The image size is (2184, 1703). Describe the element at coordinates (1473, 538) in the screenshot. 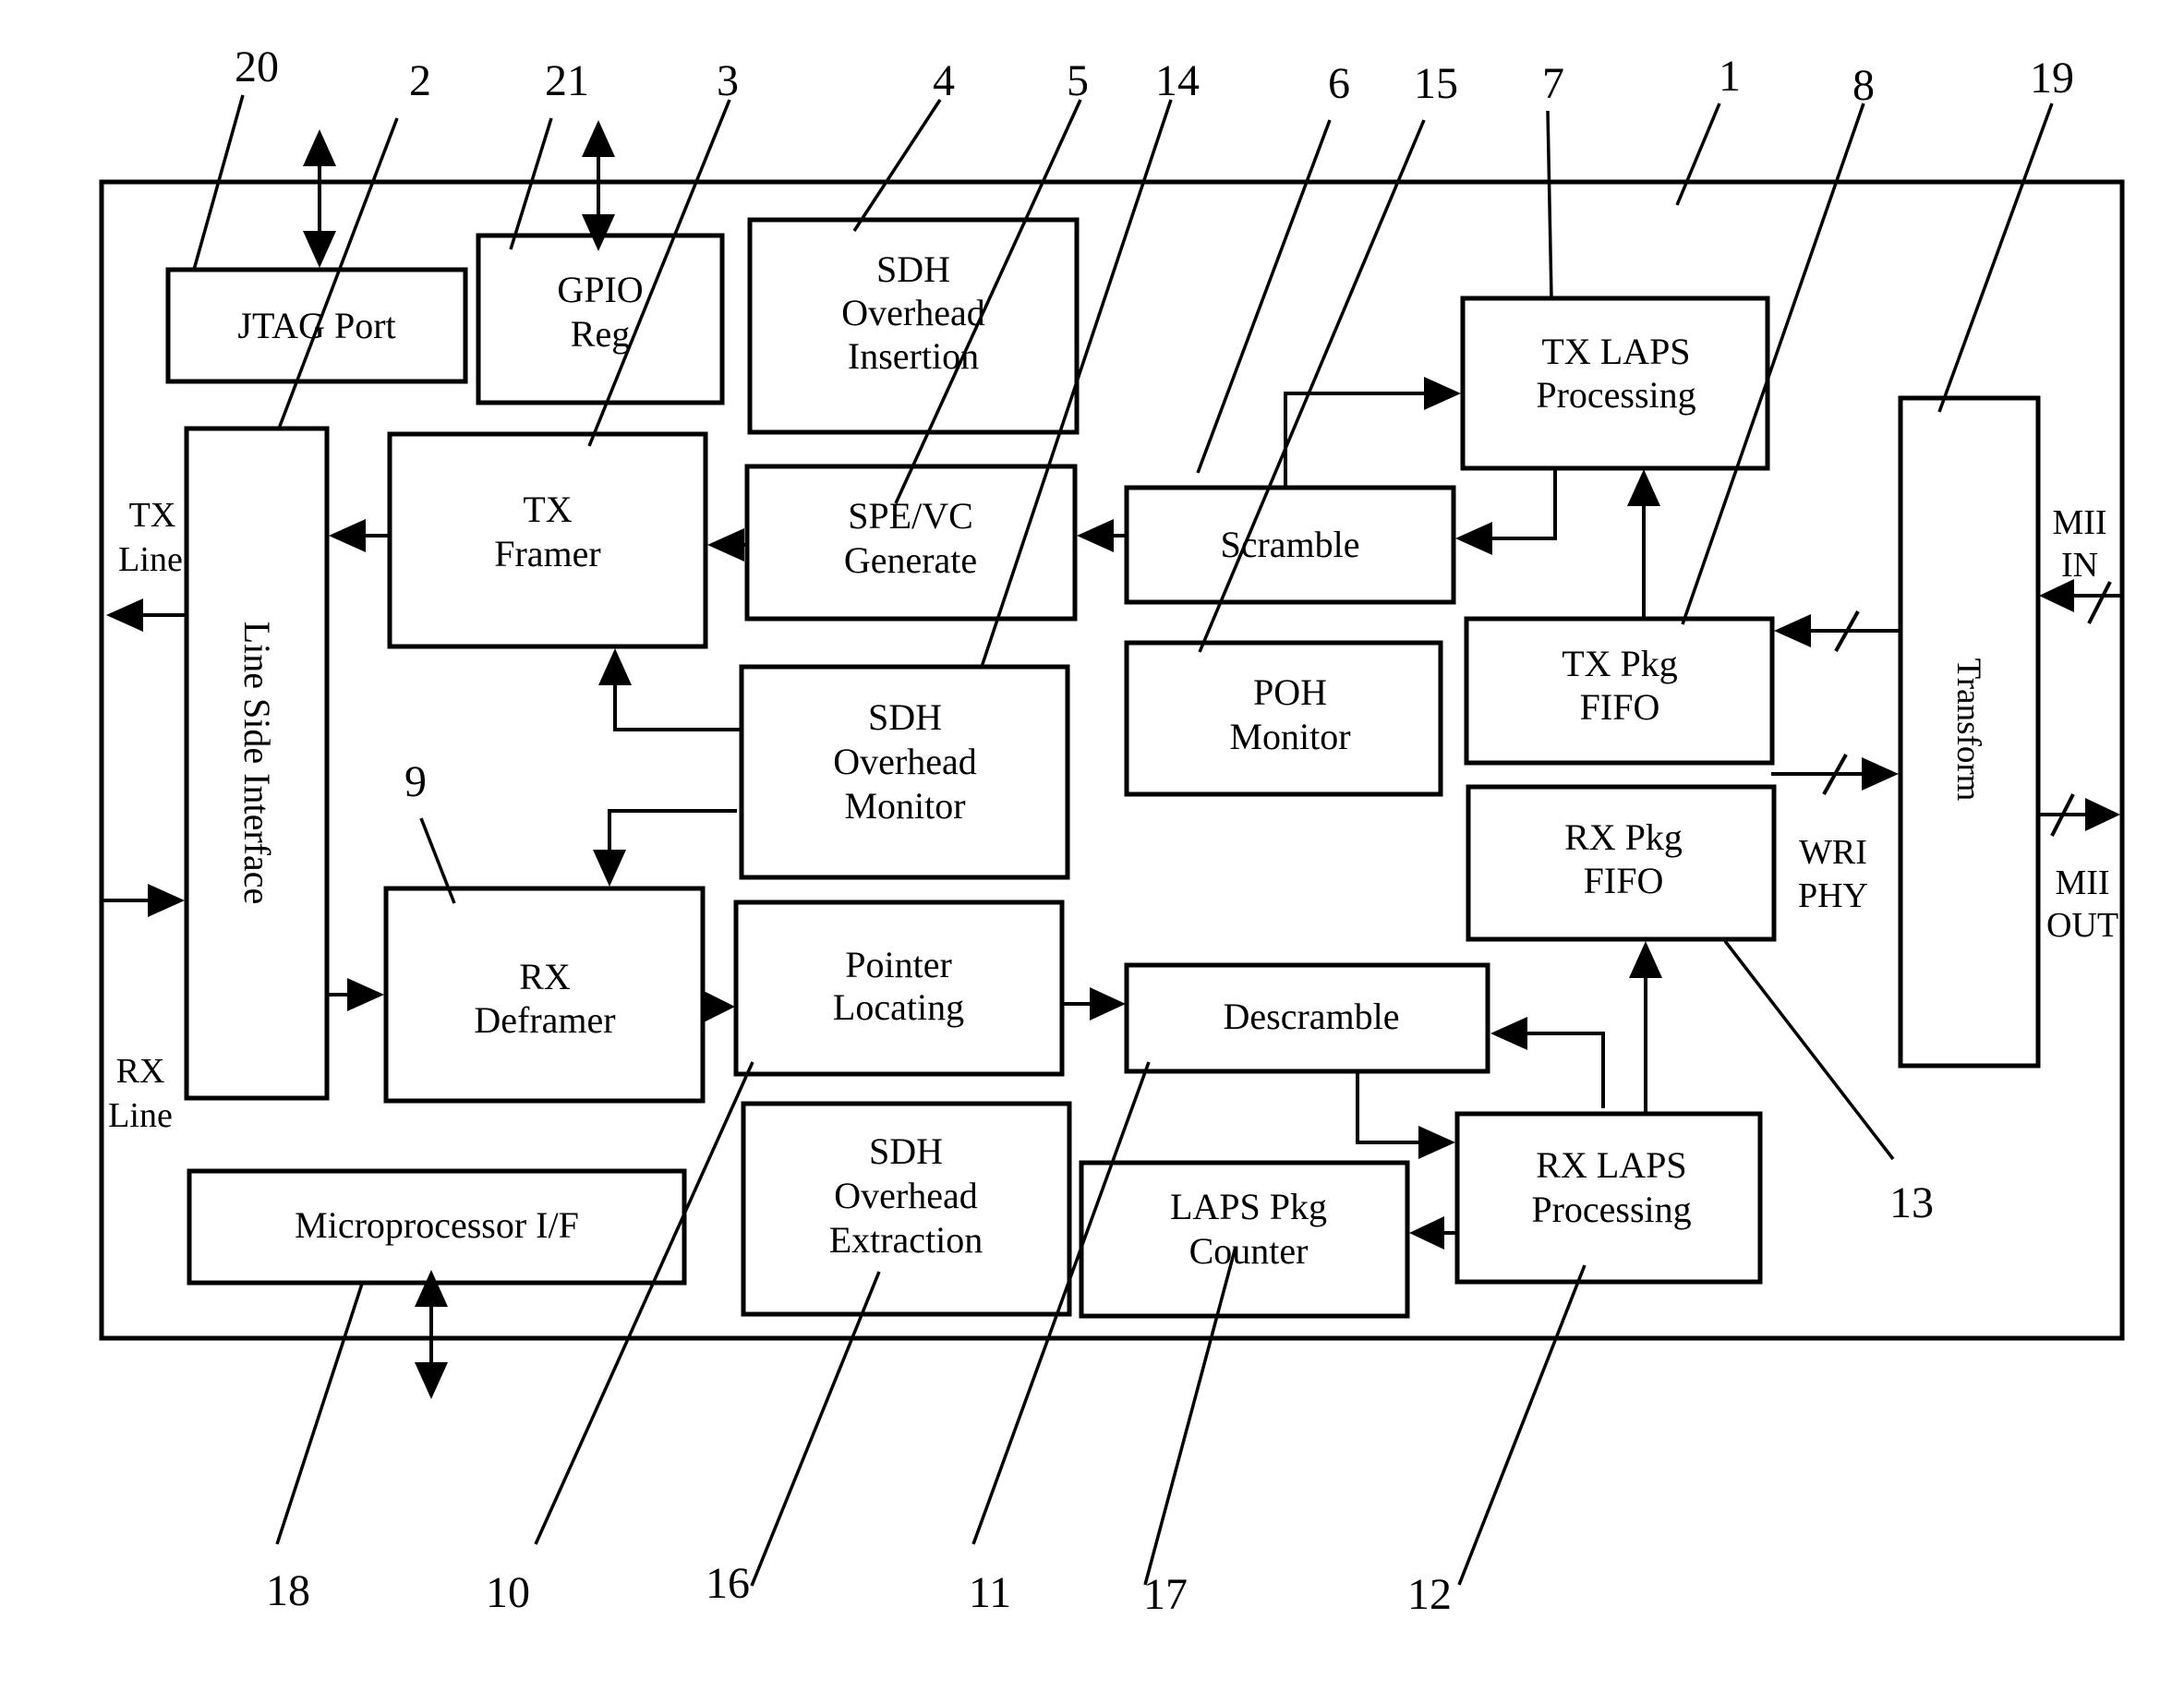

I see `txlaps-scramble-arrow-icon` at that location.